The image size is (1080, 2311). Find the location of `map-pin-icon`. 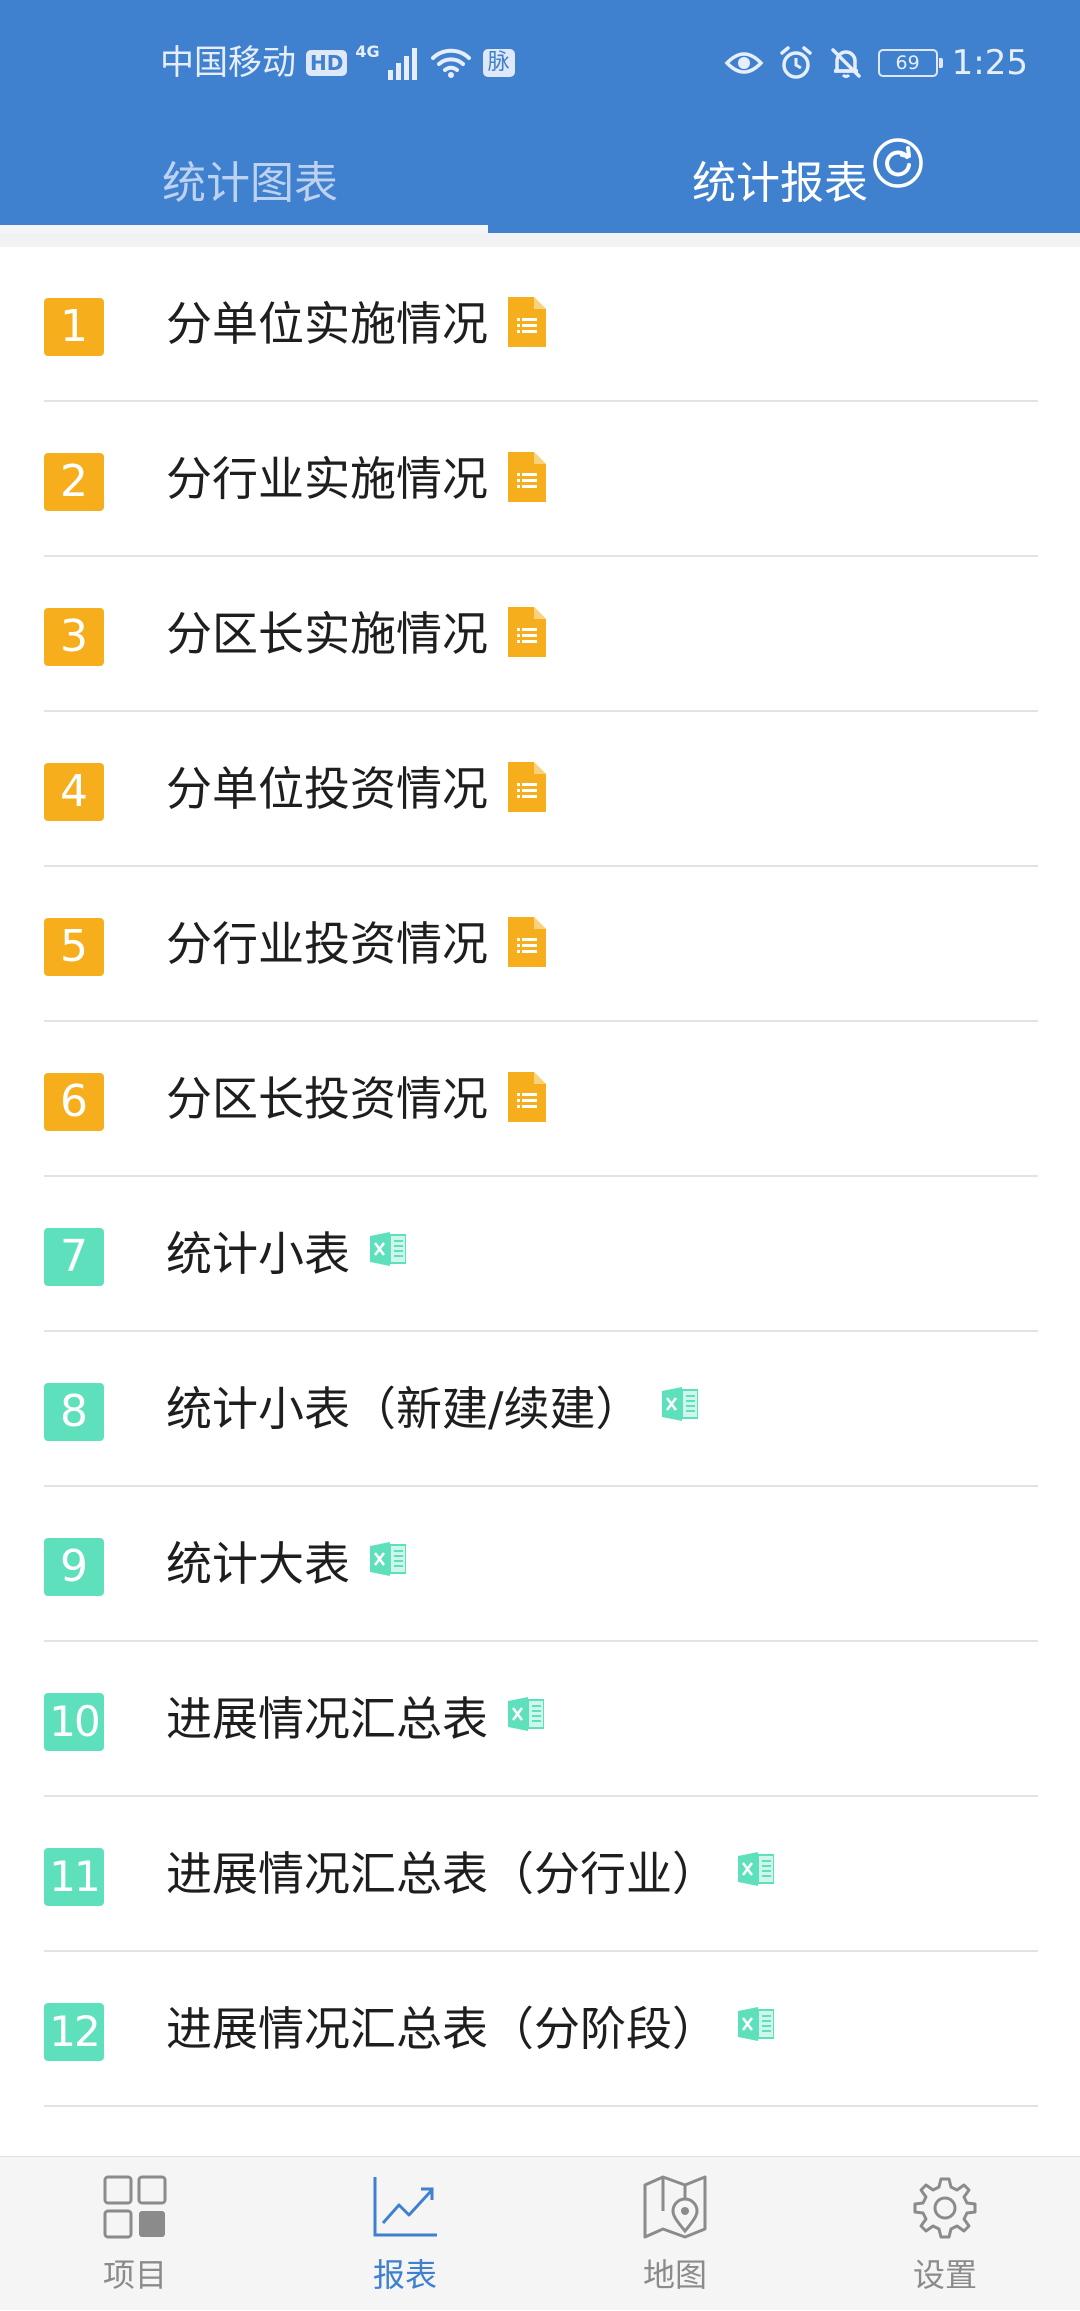

map-pin-icon is located at coordinates (675, 2207).